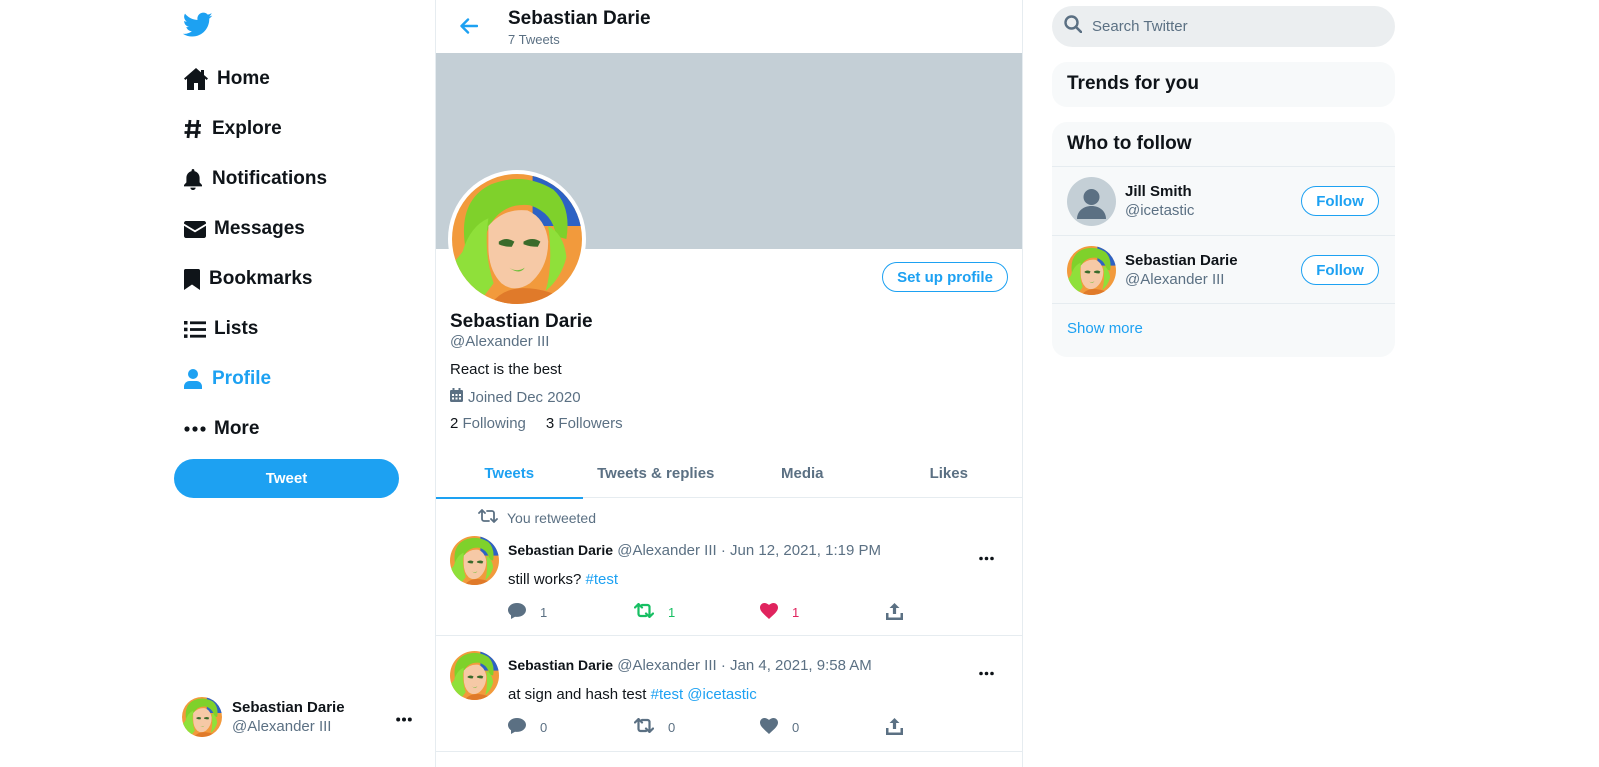  What do you see at coordinates (194, 279) in the screenshot?
I see `bookmark-icon` at bounding box center [194, 279].